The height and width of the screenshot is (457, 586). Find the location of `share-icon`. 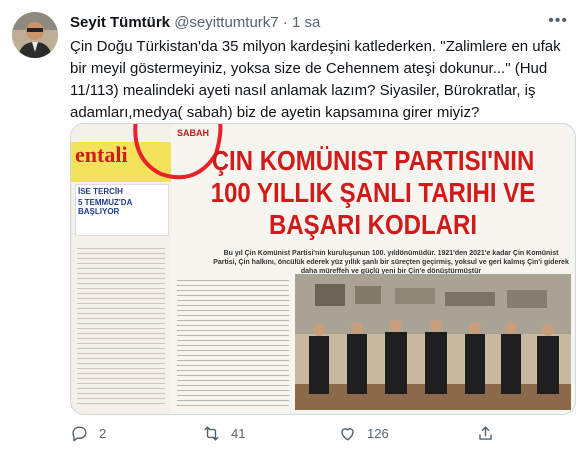

share-icon is located at coordinates (485, 433).